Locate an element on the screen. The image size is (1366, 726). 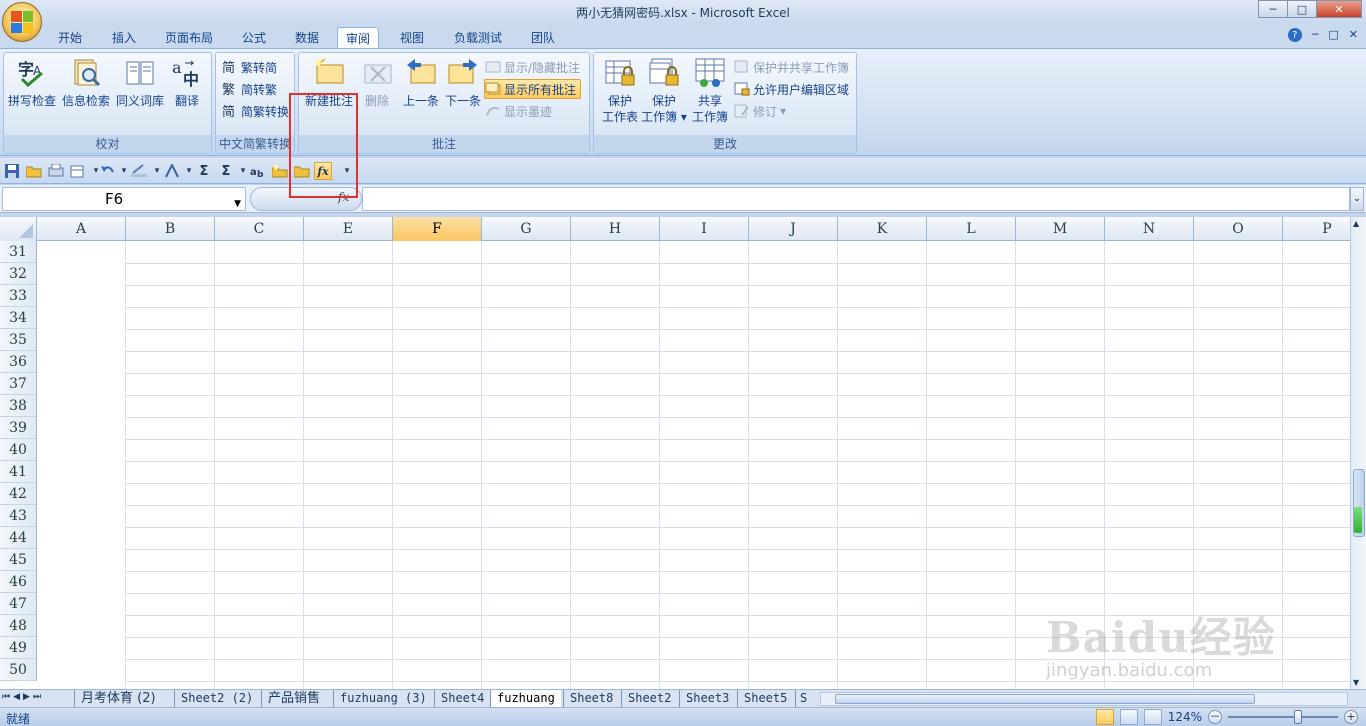
column-header: L is located at coordinates (971, 229).